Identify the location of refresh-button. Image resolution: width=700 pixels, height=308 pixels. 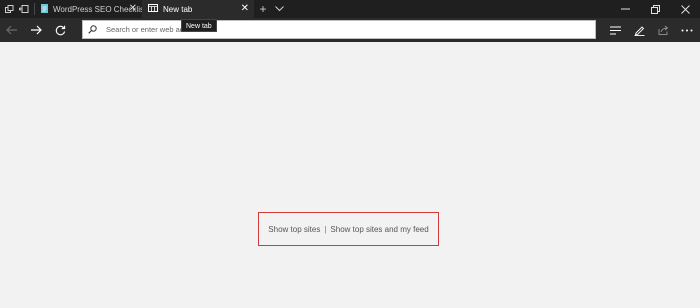
(60, 30).